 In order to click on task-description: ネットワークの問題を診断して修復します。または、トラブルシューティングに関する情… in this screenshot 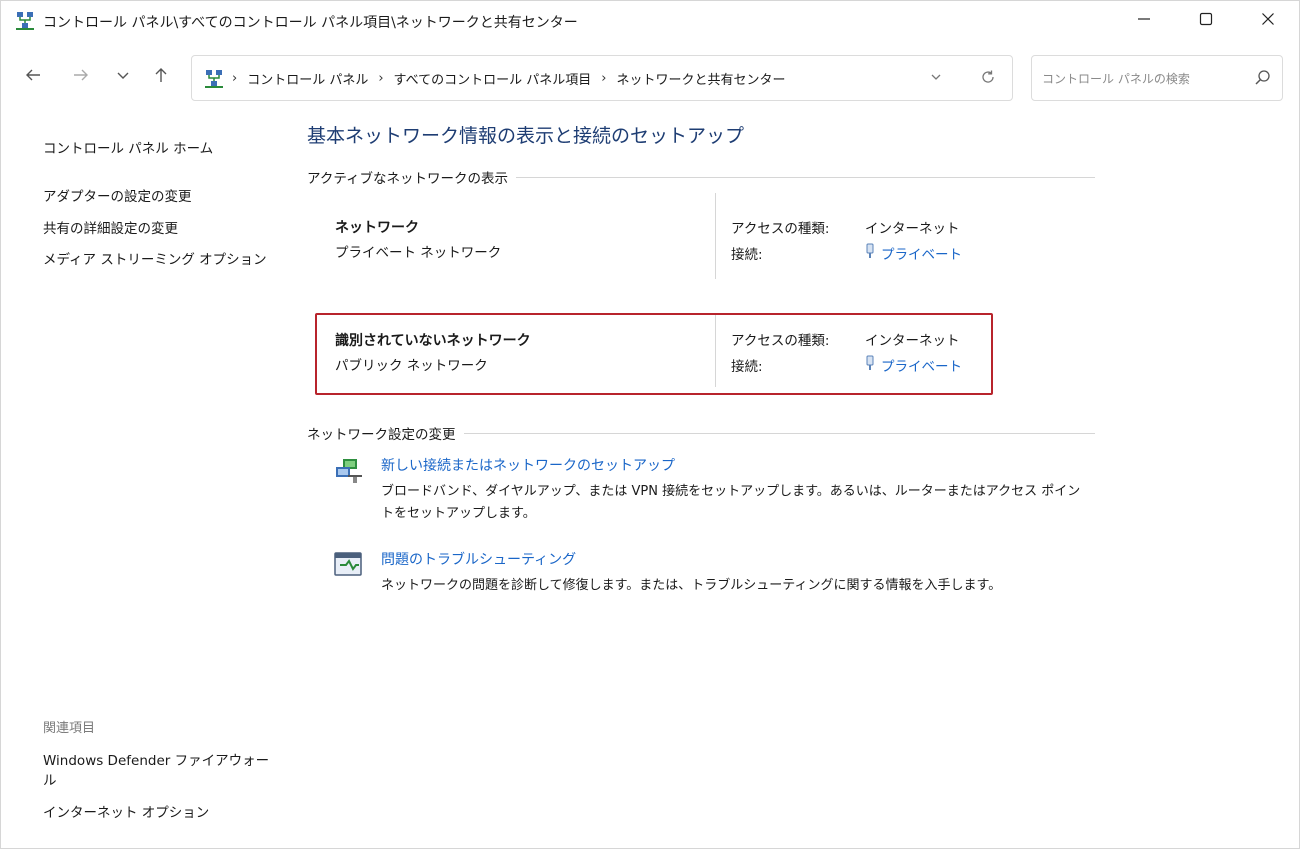, I will do `click(691, 585)`.